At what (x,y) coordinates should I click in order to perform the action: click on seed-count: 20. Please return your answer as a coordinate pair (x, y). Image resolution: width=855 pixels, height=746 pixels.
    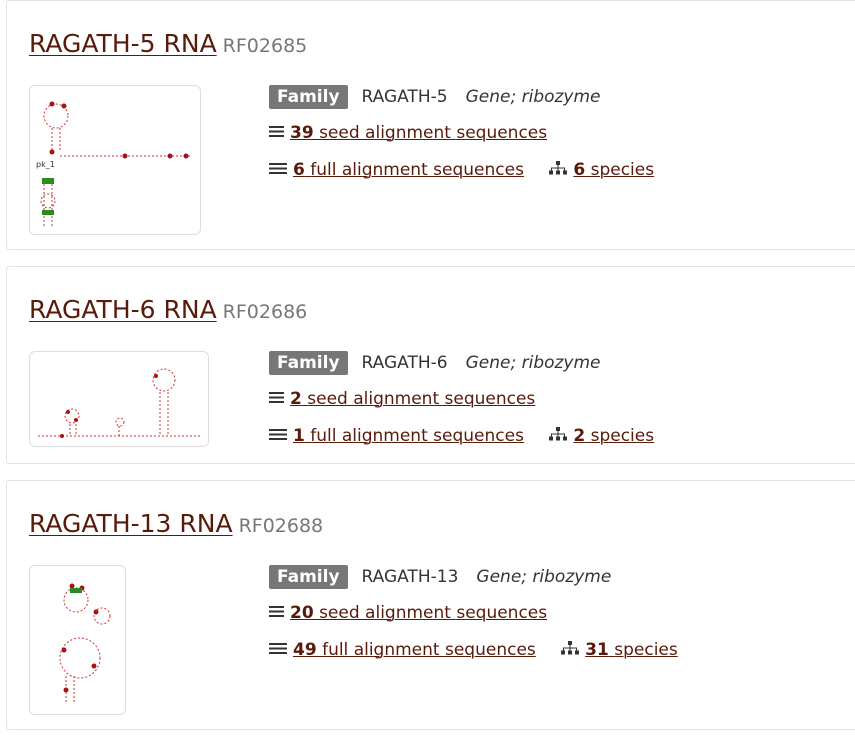
    Looking at the image, I should click on (302, 613).